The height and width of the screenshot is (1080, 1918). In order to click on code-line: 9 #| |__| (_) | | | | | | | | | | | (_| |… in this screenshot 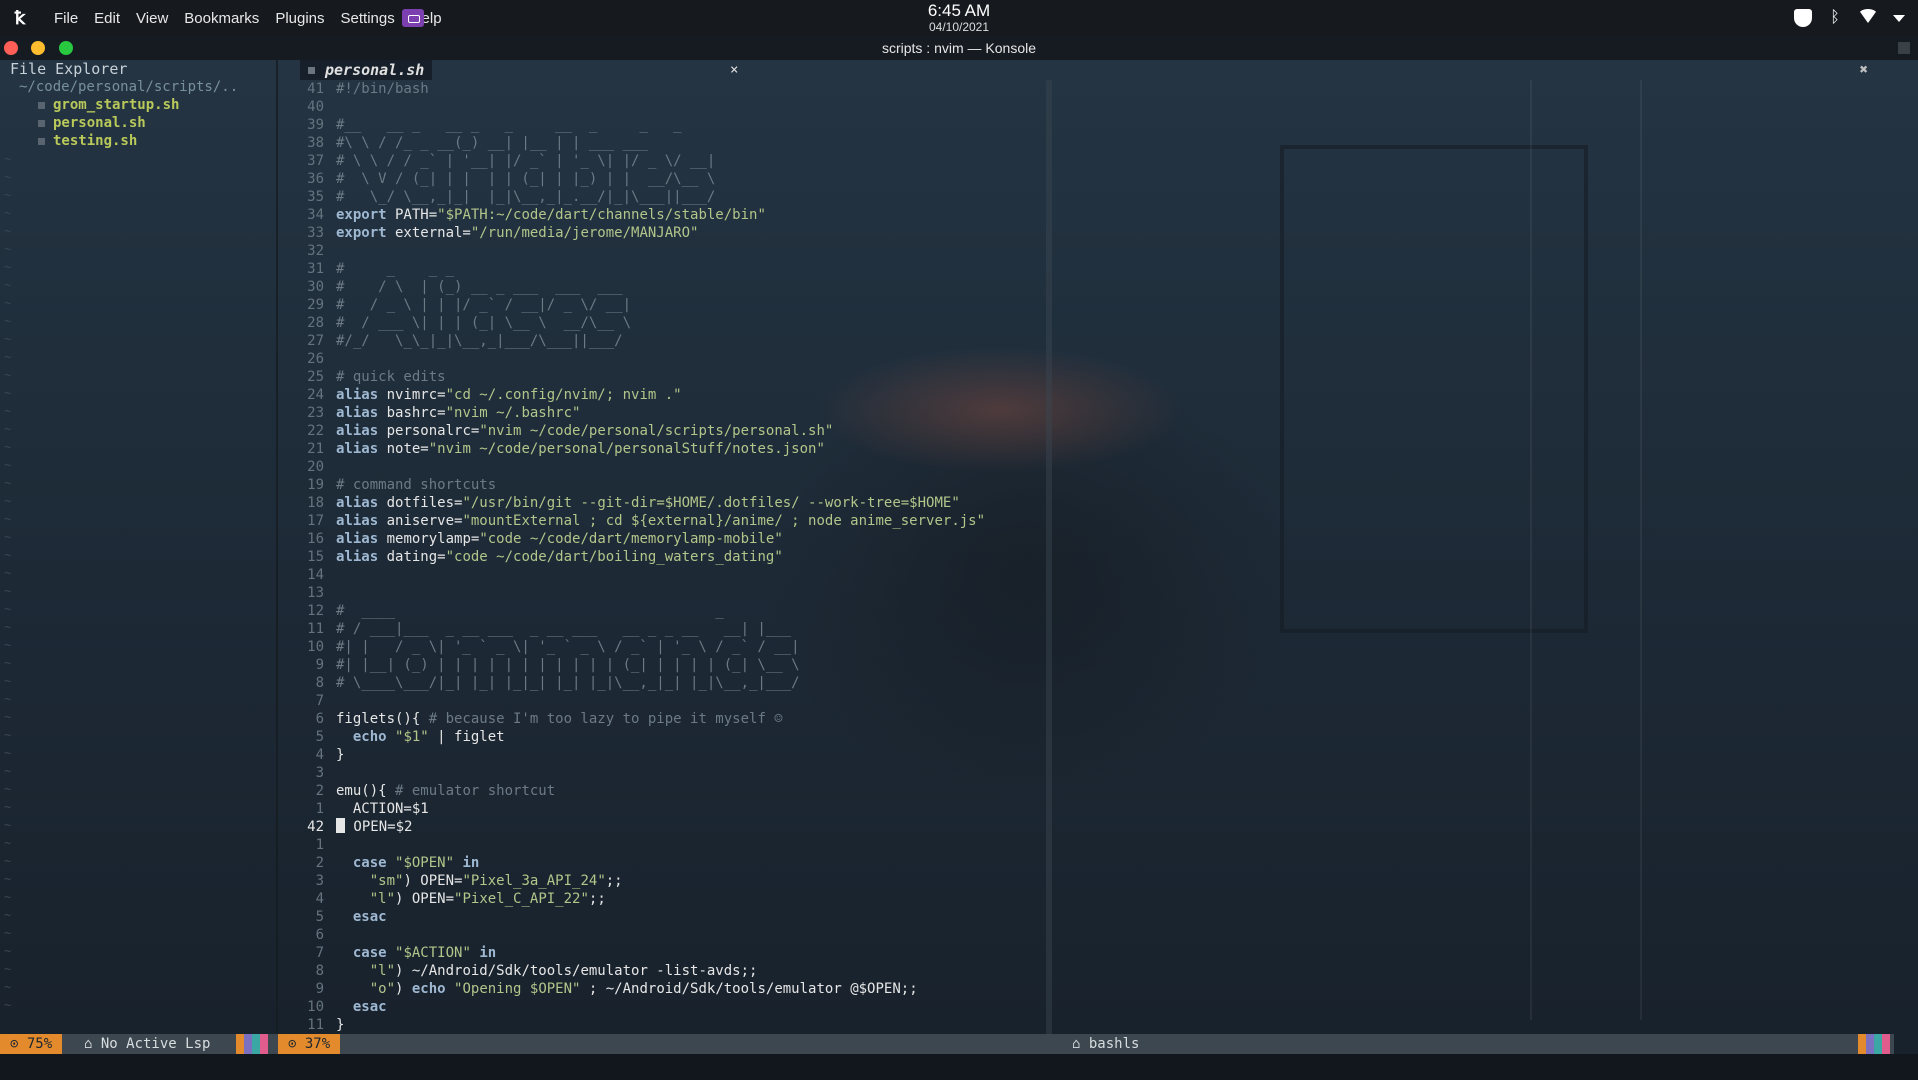, I will do `click(658, 665)`.